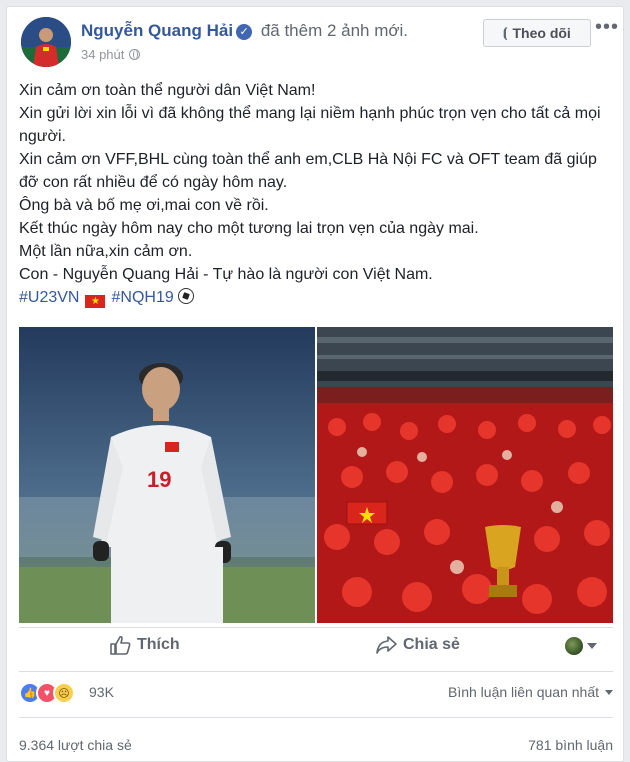 This screenshot has height=762, width=630. Describe the element at coordinates (106, 251) in the screenshot. I see `post-line: Một lần nữa,xin cảm ơn.` at that location.